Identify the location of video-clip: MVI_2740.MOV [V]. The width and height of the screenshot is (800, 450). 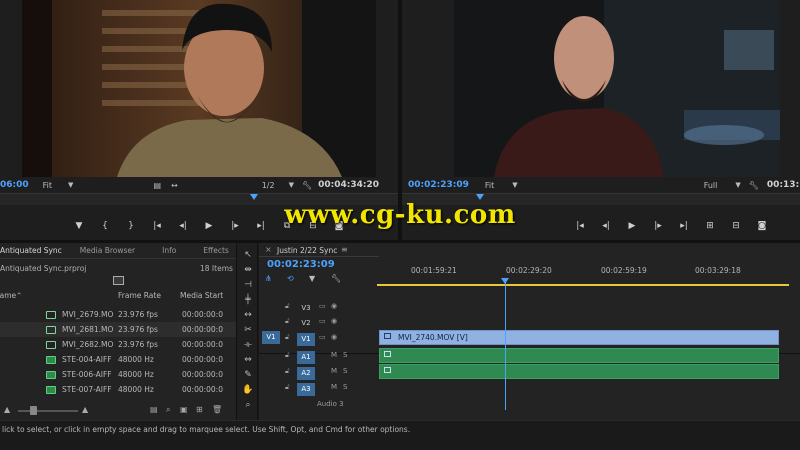
(579, 337).